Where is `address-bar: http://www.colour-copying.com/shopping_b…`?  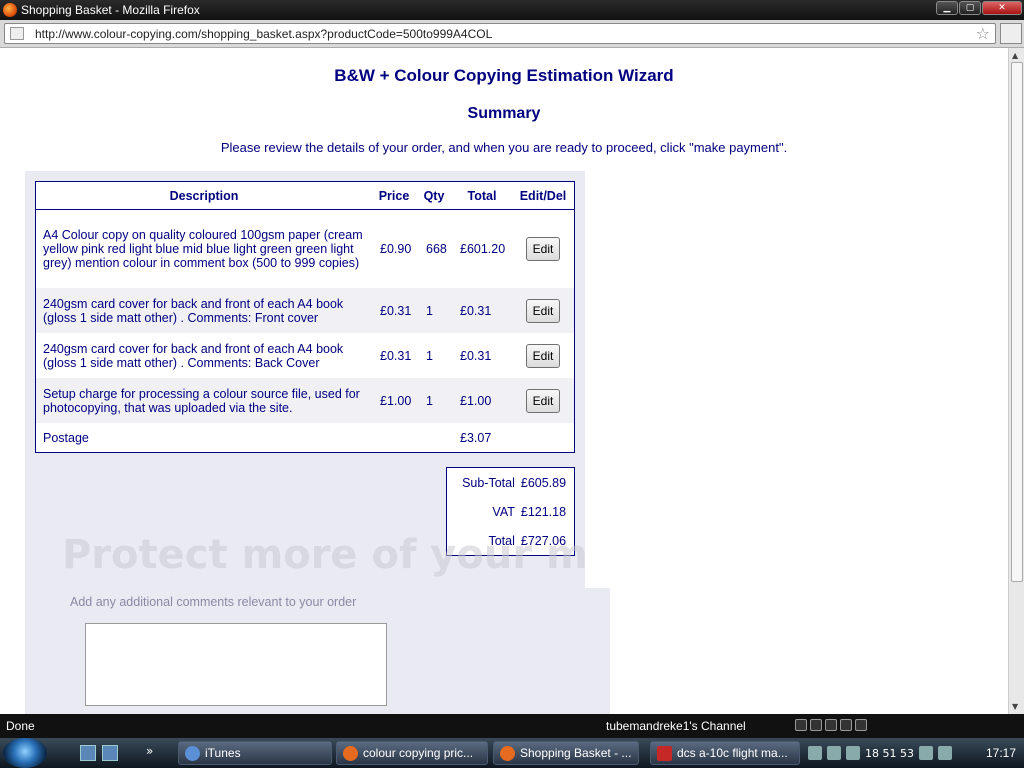
address-bar: http://www.colour-copying.com/shopping_b… is located at coordinates (512, 34).